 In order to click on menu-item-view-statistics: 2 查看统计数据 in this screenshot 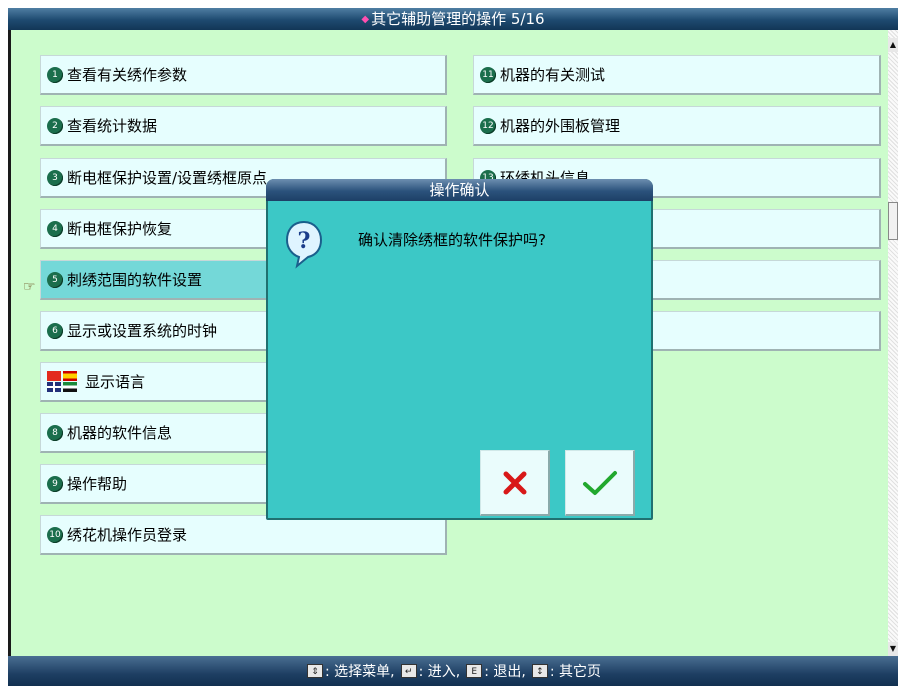, I will do `click(243, 126)`.